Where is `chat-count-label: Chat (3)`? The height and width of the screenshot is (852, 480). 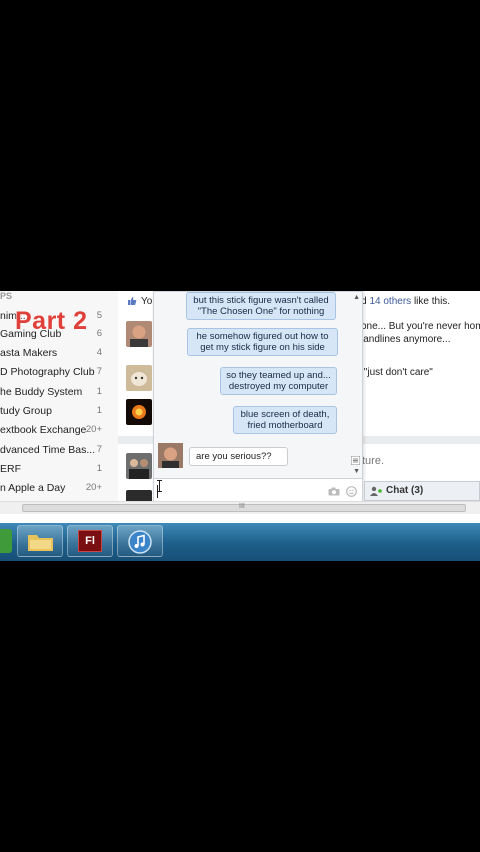
chat-count-label: Chat (3) is located at coordinates (405, 490).